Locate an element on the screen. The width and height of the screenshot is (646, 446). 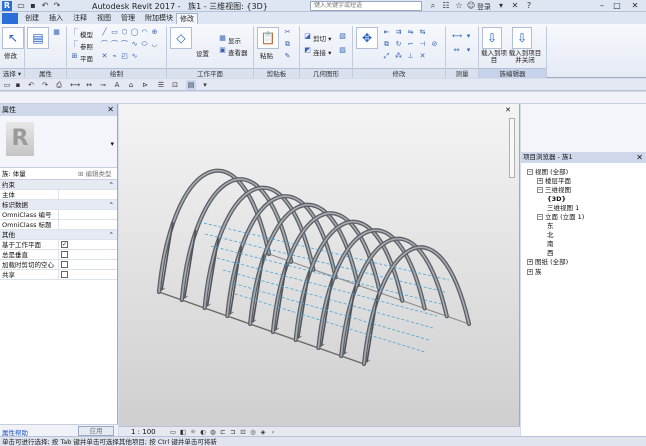
minimize-button: – is located at coordinates (602, 5).